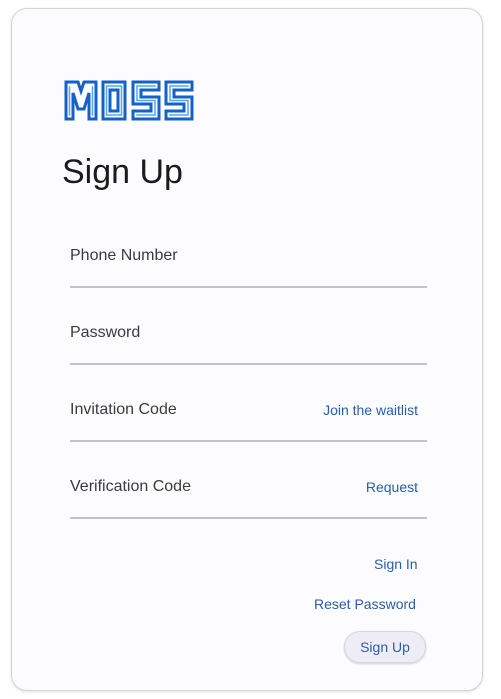  What do you see at coordinates (370, 410) in the screenshot?
I see `join-waitlist-link: Join the waitlist` at bounding box center [370, 410].